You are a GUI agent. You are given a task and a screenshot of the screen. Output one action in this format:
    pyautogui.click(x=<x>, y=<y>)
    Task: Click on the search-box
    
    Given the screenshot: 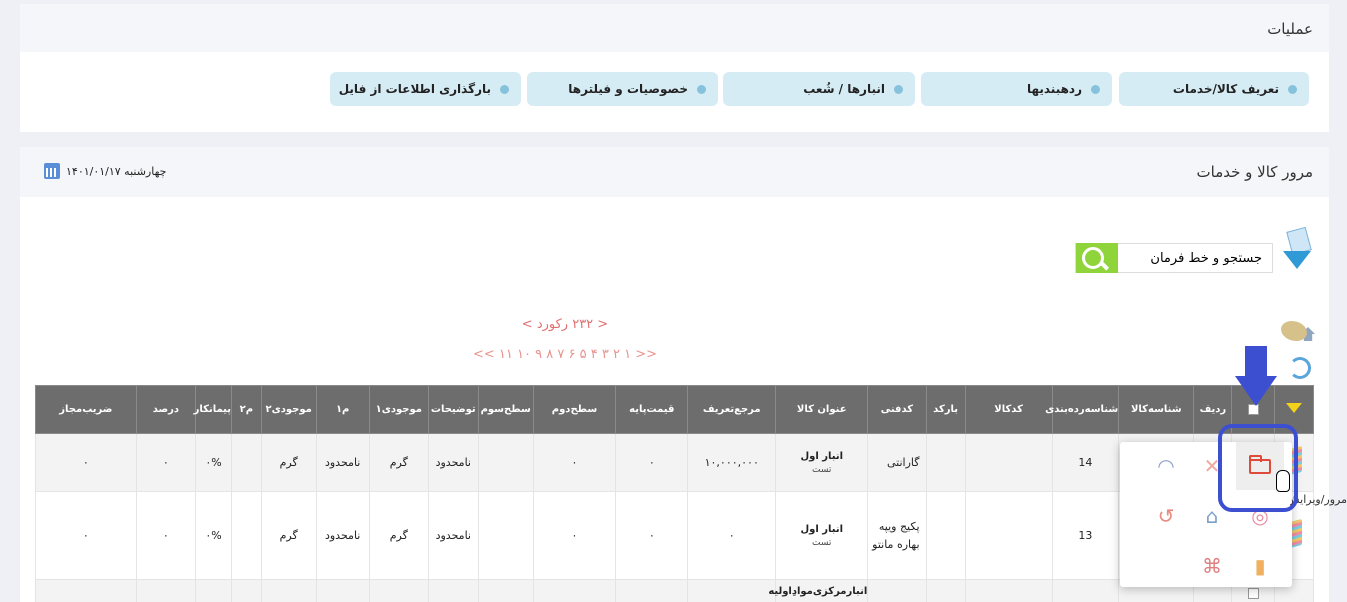 What is the action you would take?
    pyautogui.click(x=1174, y=258)
    